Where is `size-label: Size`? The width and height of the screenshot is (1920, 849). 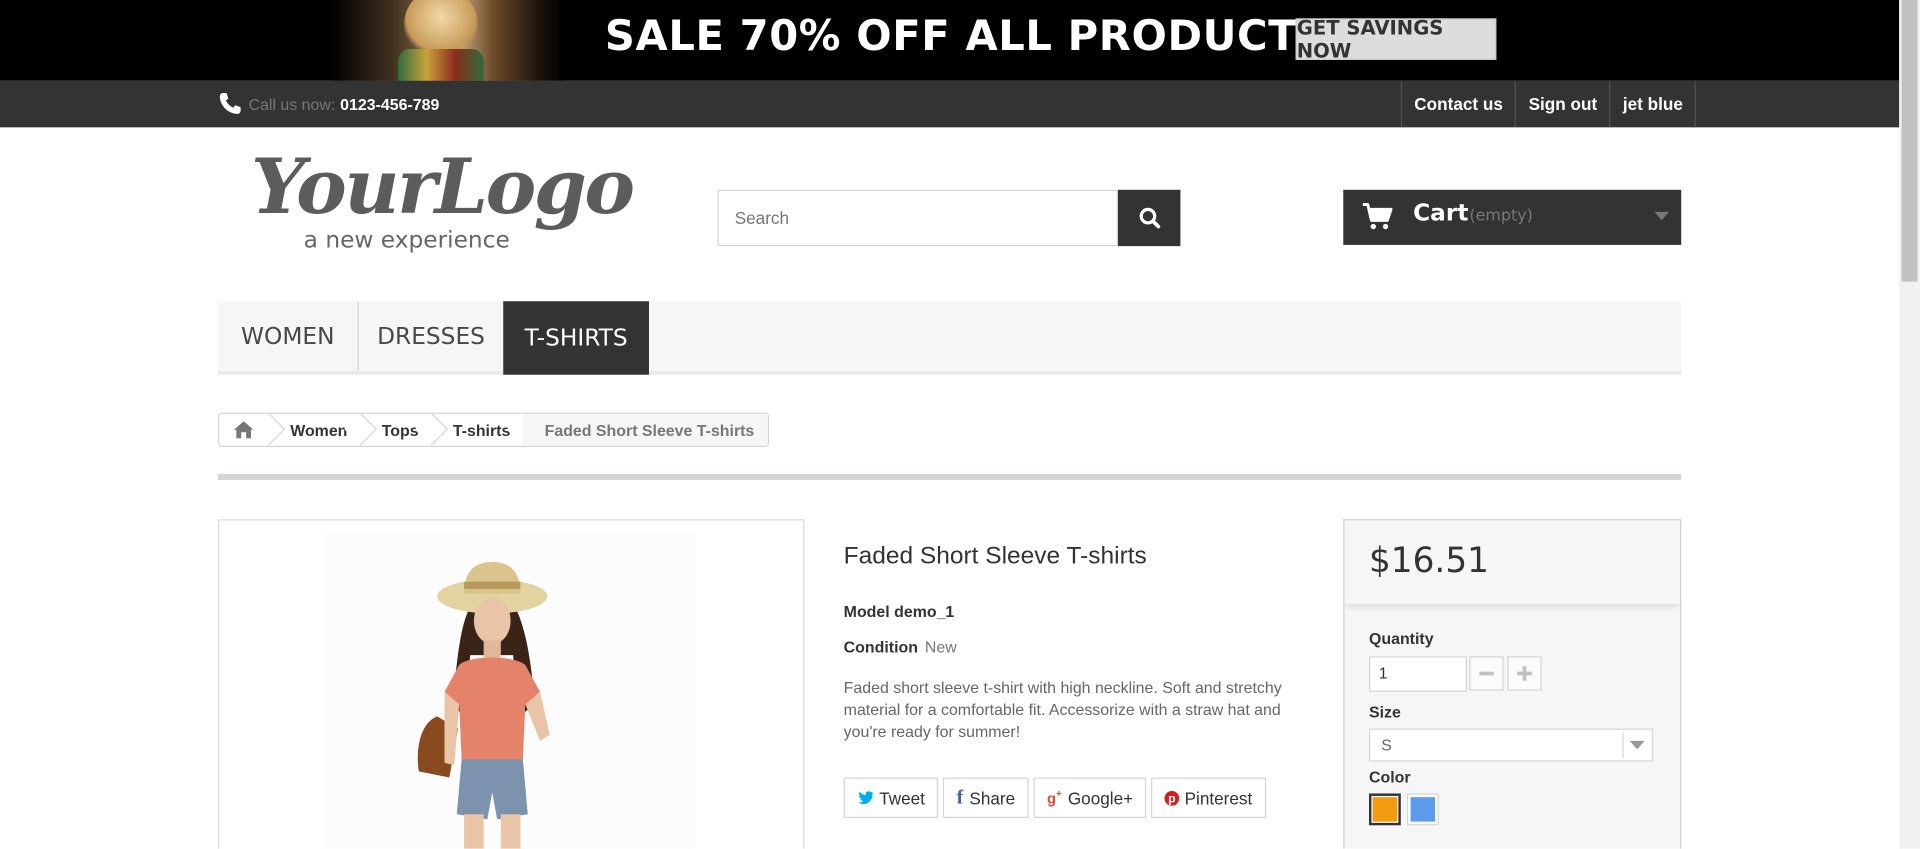 size-label: Size is located at coordinates (1384, 712).